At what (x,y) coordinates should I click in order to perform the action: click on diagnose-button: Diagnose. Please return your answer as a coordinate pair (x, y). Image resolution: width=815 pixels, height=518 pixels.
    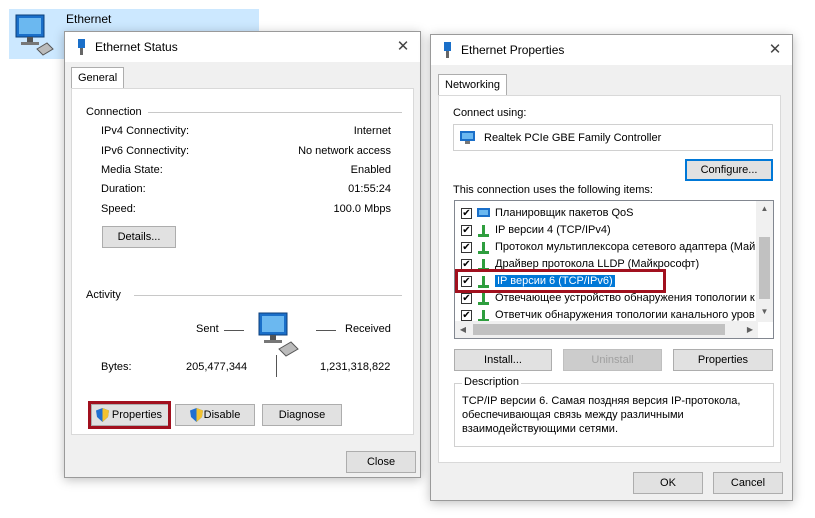
    Looking at the image, I should click on (302, 415).